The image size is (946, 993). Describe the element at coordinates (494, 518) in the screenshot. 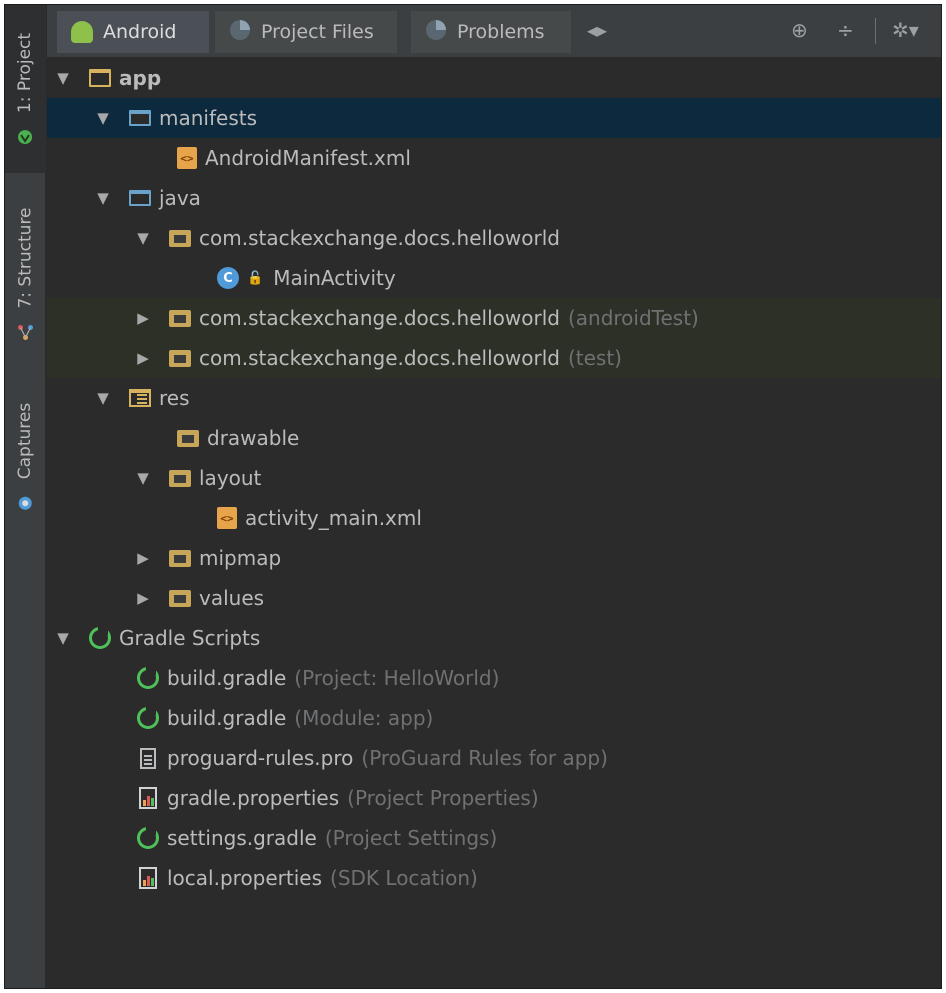

I see `tree-node-activity-main: <> activity_main.xml` at that location.